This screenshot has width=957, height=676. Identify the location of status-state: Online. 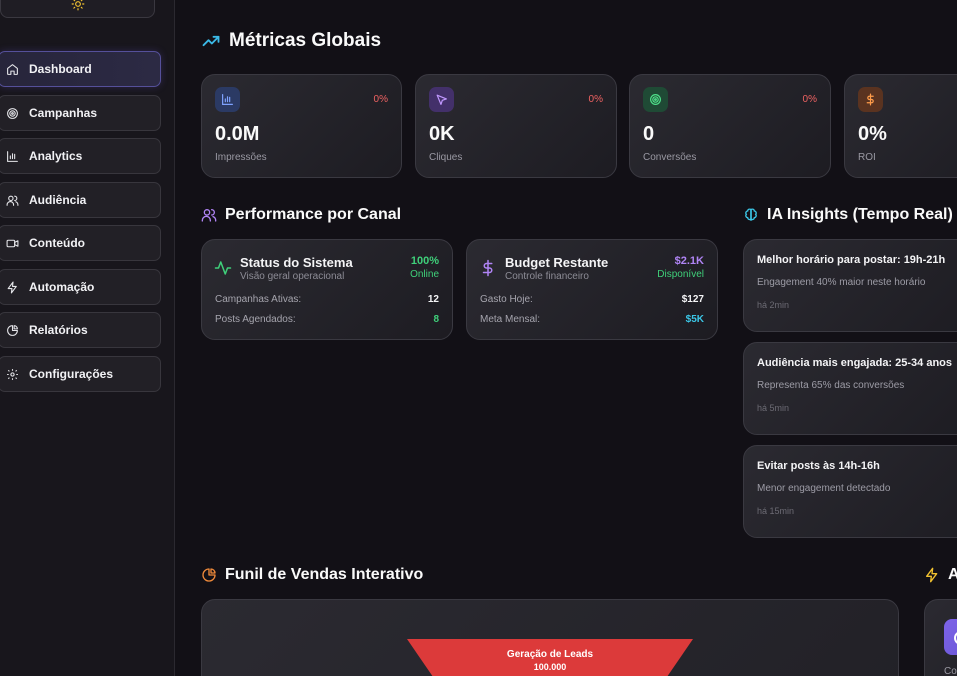
(424, 274).